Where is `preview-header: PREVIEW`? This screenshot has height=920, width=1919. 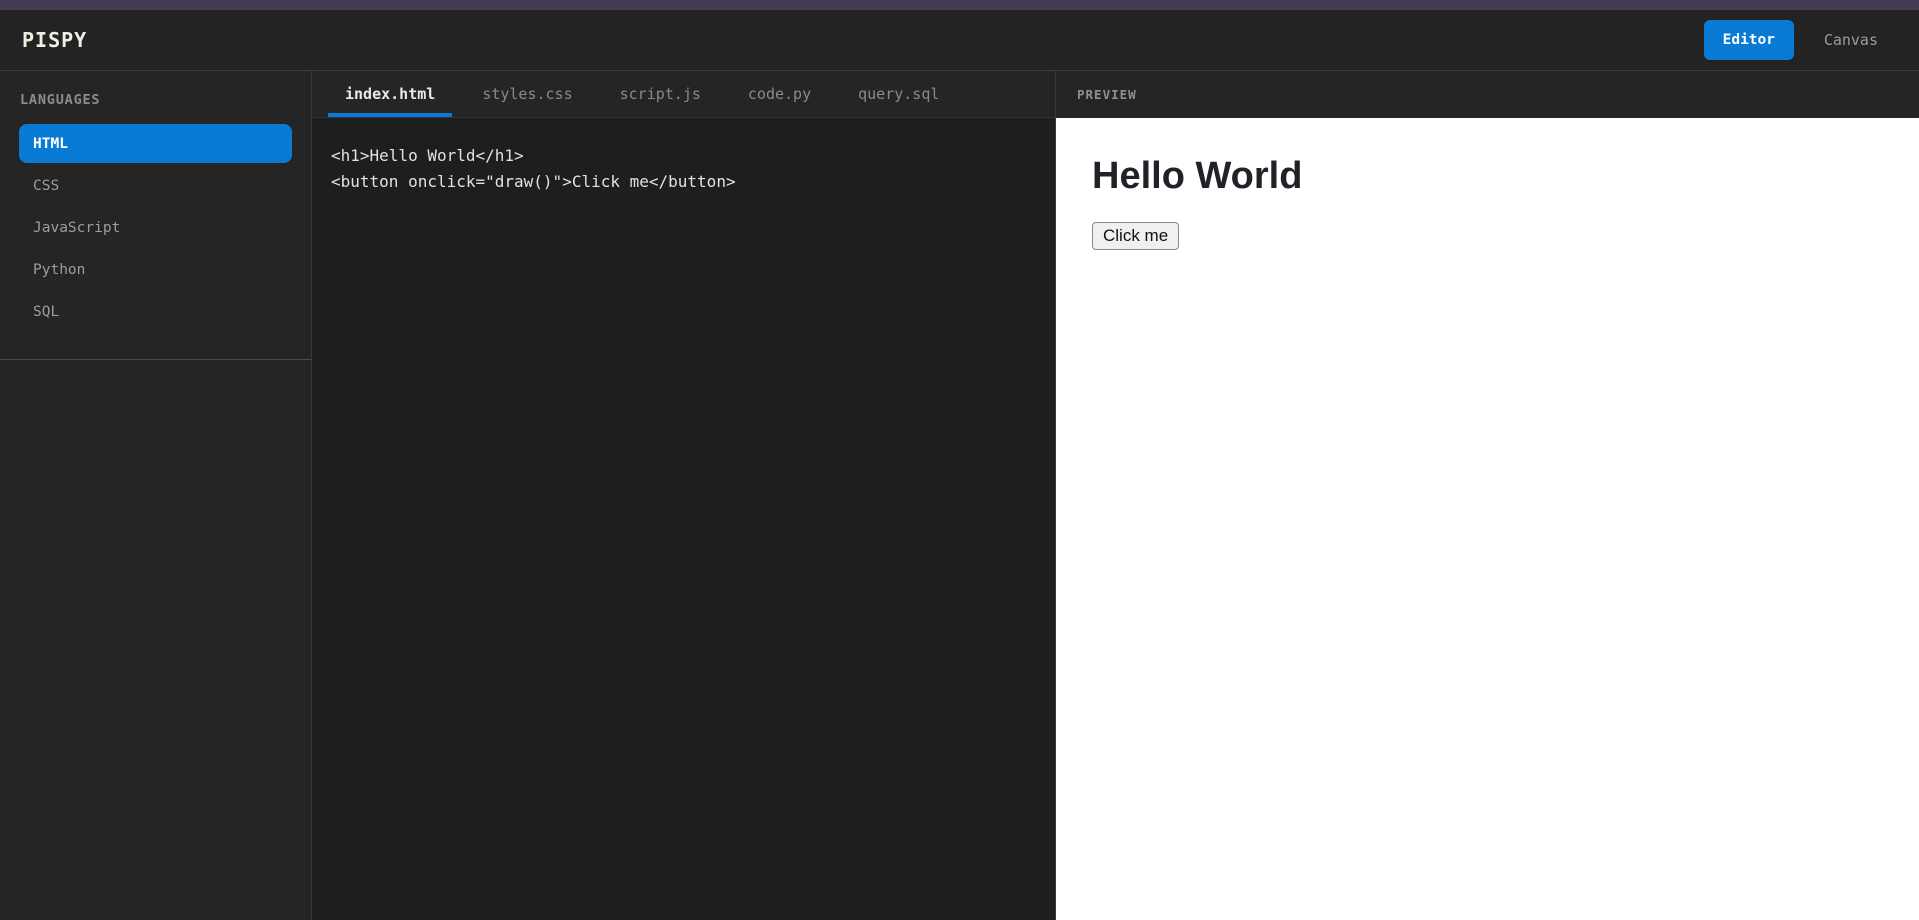 preview-header: PREVIEW is located at coordinates (1487, 94).